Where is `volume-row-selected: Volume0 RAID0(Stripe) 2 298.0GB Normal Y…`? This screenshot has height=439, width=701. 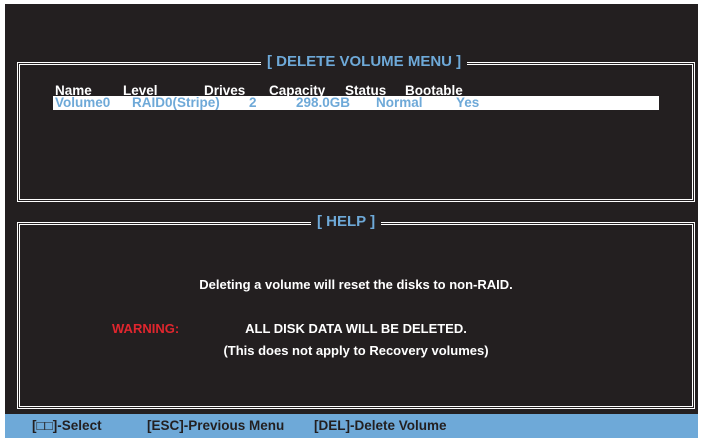 volume-row-selected: Volume0 RAID0(Stripe) 2 298.0GB Normal Y… is located at coordinates (356, 103).